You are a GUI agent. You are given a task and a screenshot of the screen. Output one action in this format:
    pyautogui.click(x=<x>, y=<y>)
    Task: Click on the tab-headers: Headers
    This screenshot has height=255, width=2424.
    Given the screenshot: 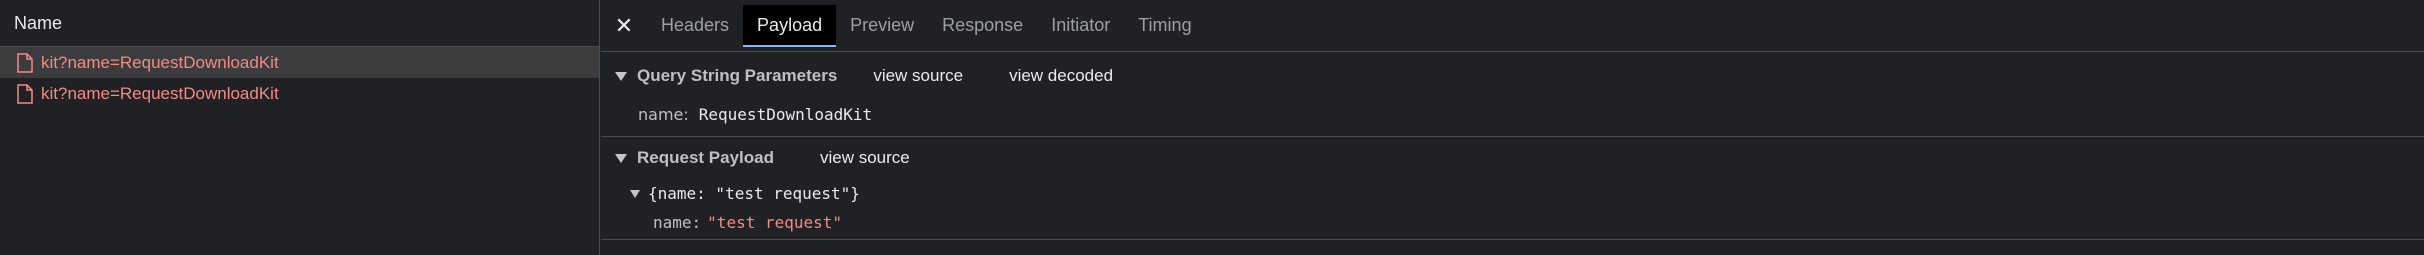 What is the action you would take?
    pyautogui.click(x=695, y=26)
    